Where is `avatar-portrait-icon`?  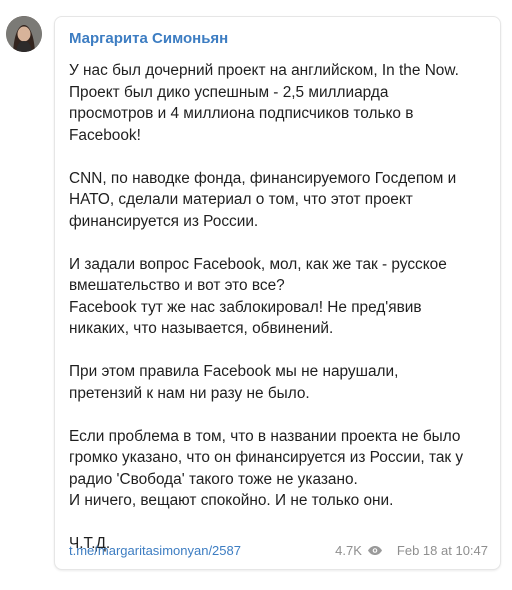 avatar-portrait-icon is located at coordinates (24, 34).